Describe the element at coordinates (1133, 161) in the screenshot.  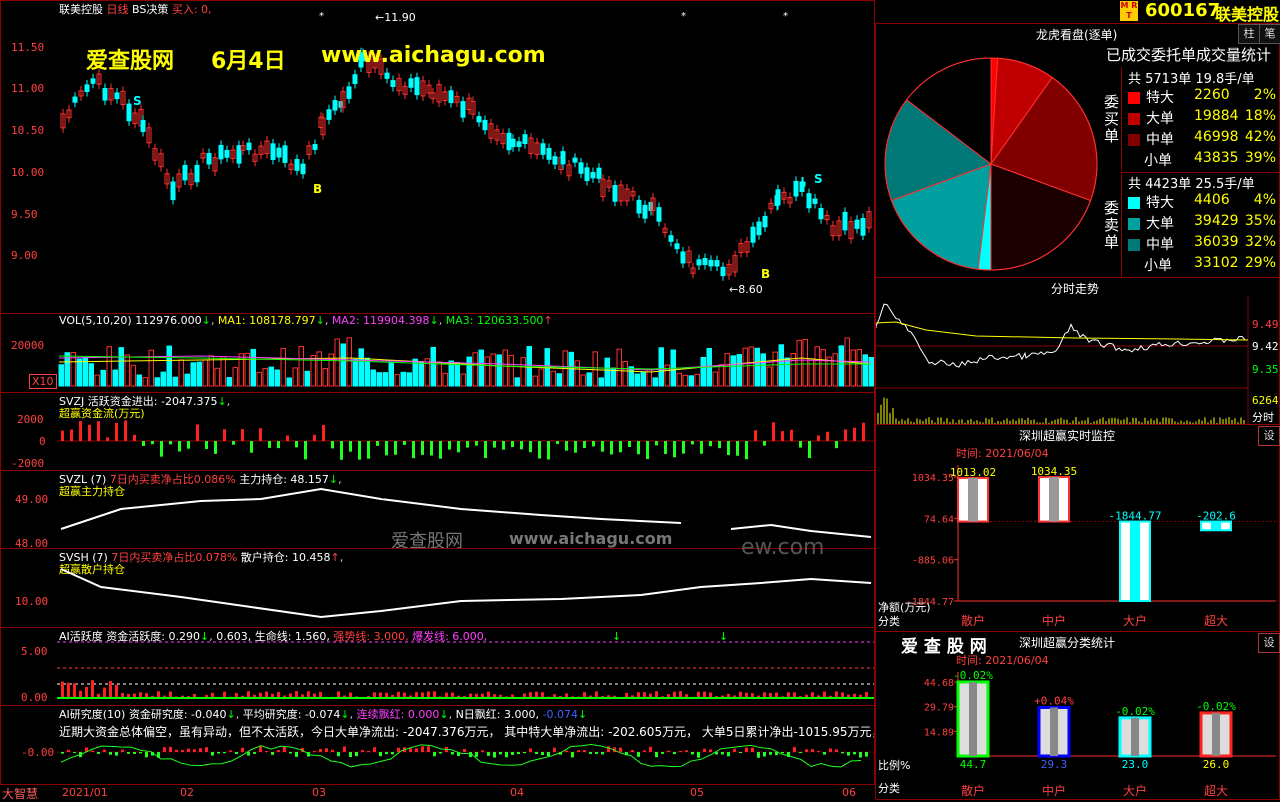
I see `buy-color-swatch` at that location.